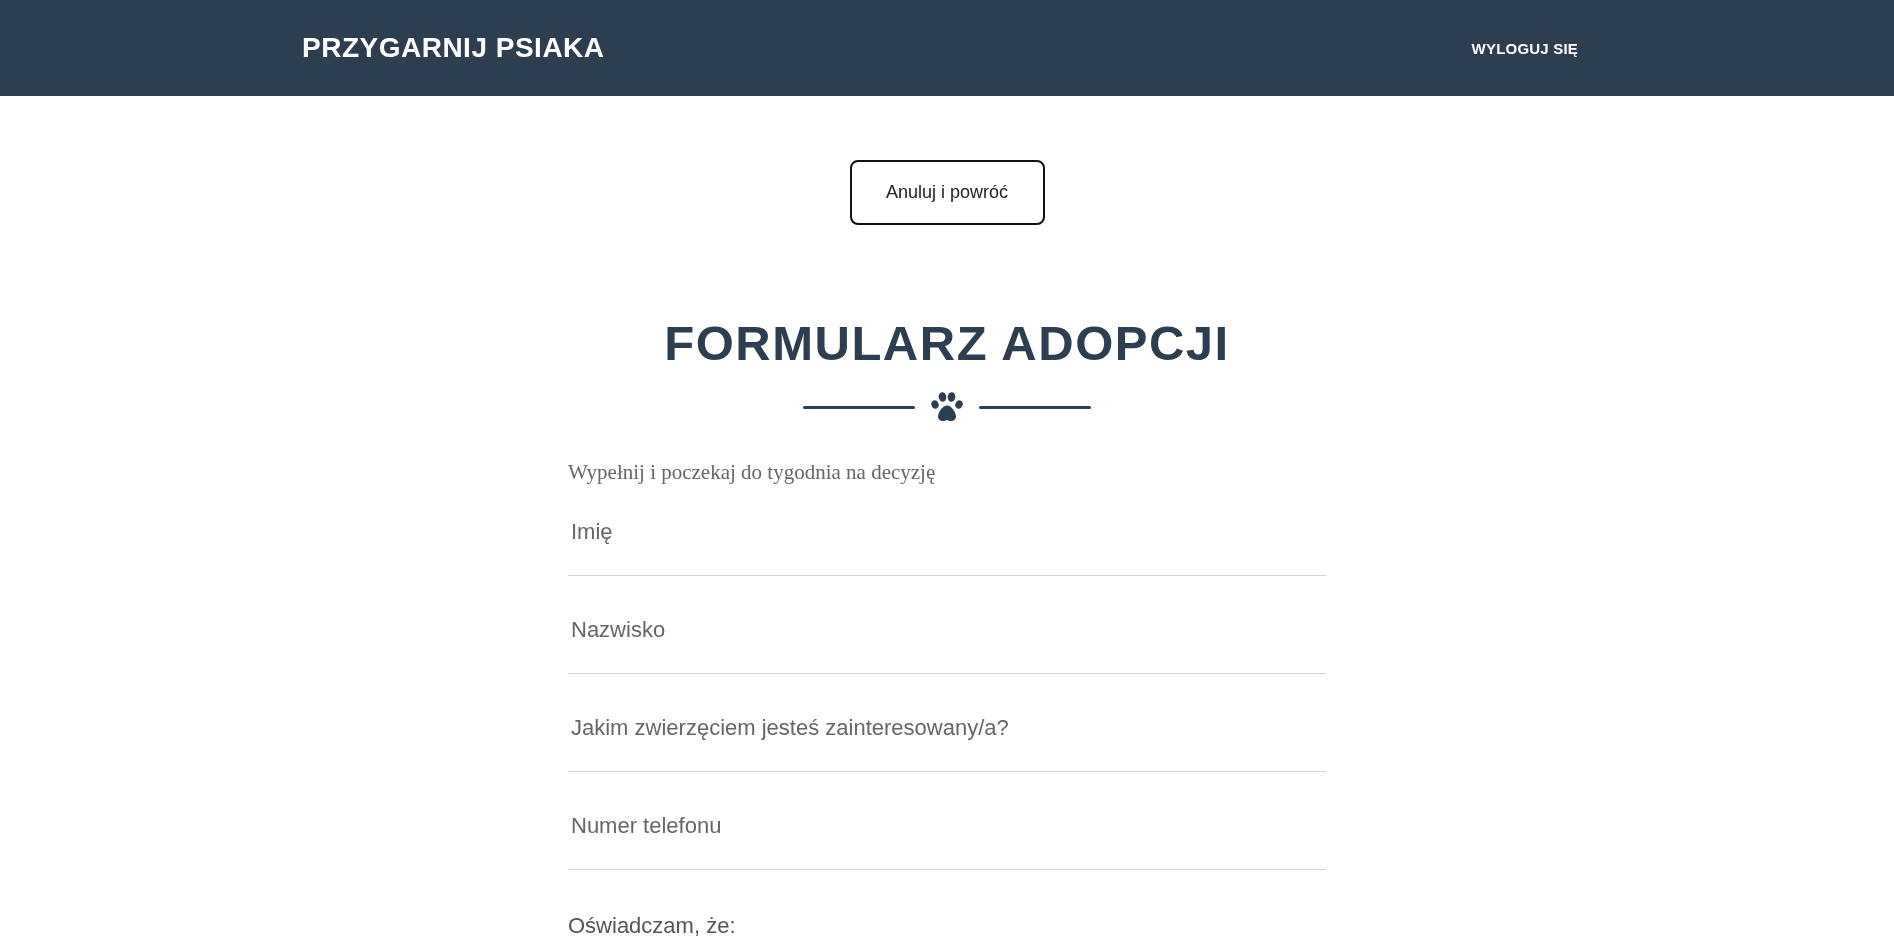 The height and width of the screenshot is (948, 1894). What do you see at coordinates (947, 821) in the screenshot?
I see `text-input: Numer telefonu` at bounding box center [947, 821].